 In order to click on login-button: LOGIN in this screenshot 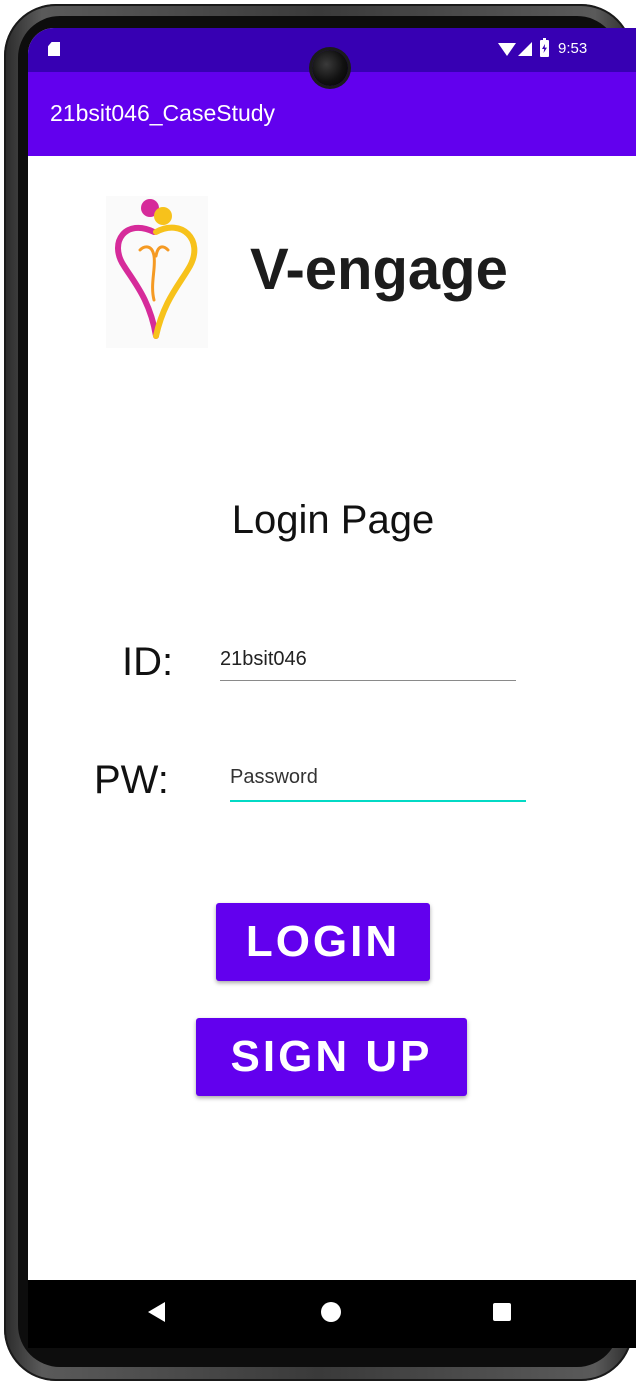, I will do `click(323, 942)`.